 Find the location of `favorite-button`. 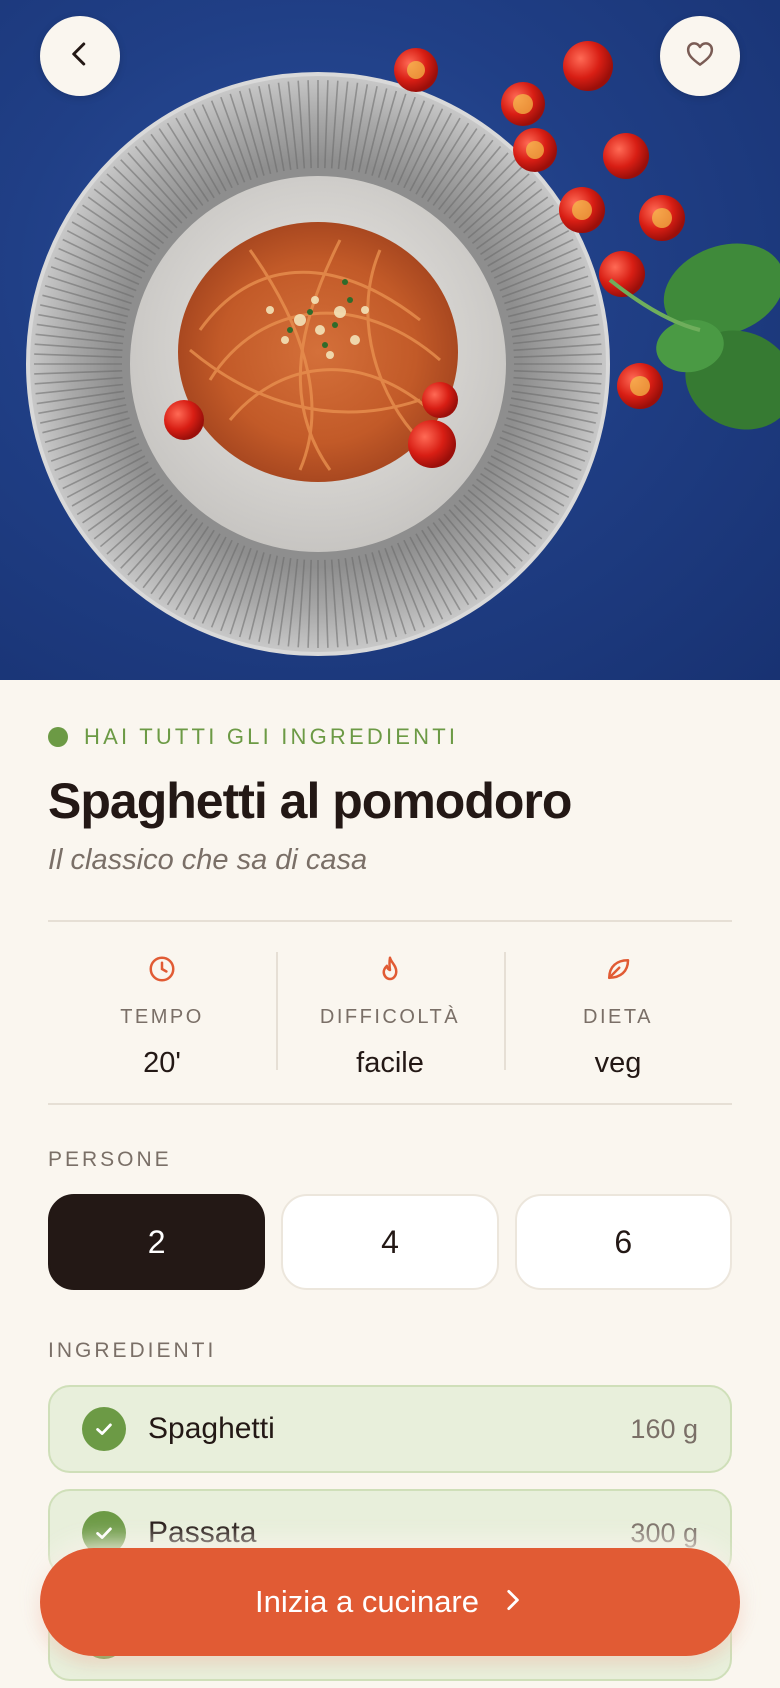

favorite-button is located at coordinates (700, 56).